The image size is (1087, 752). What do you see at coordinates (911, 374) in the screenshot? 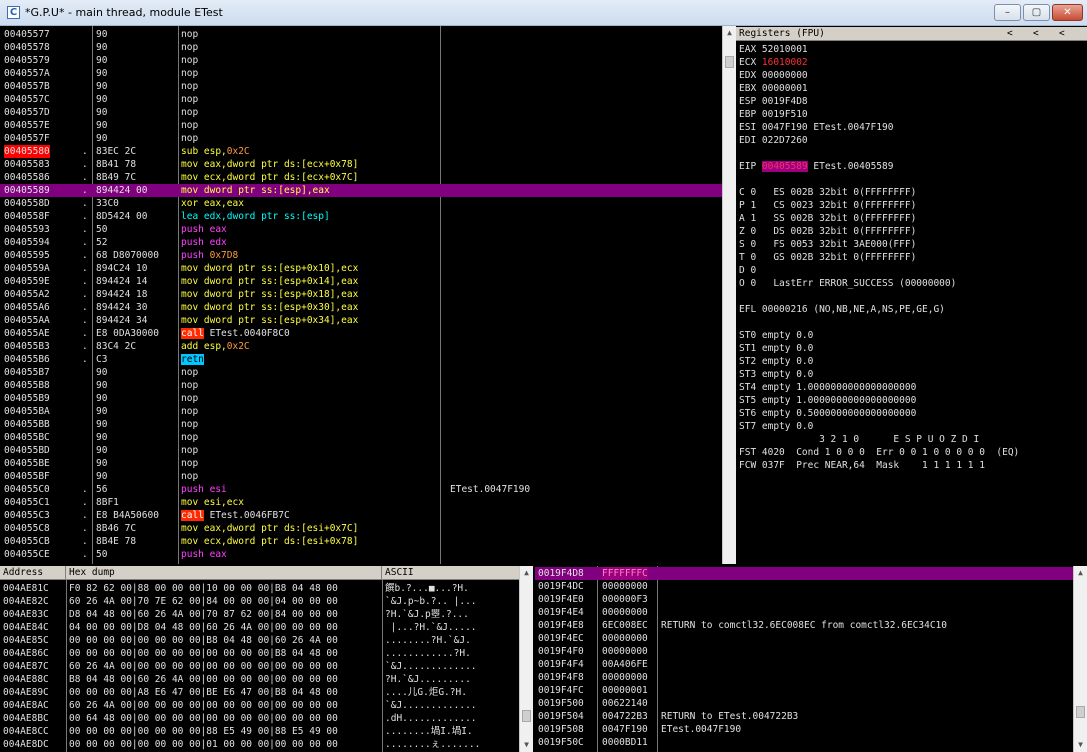
I see `register-line: ST3 empty 0.0` at bounding box center [911, 374].